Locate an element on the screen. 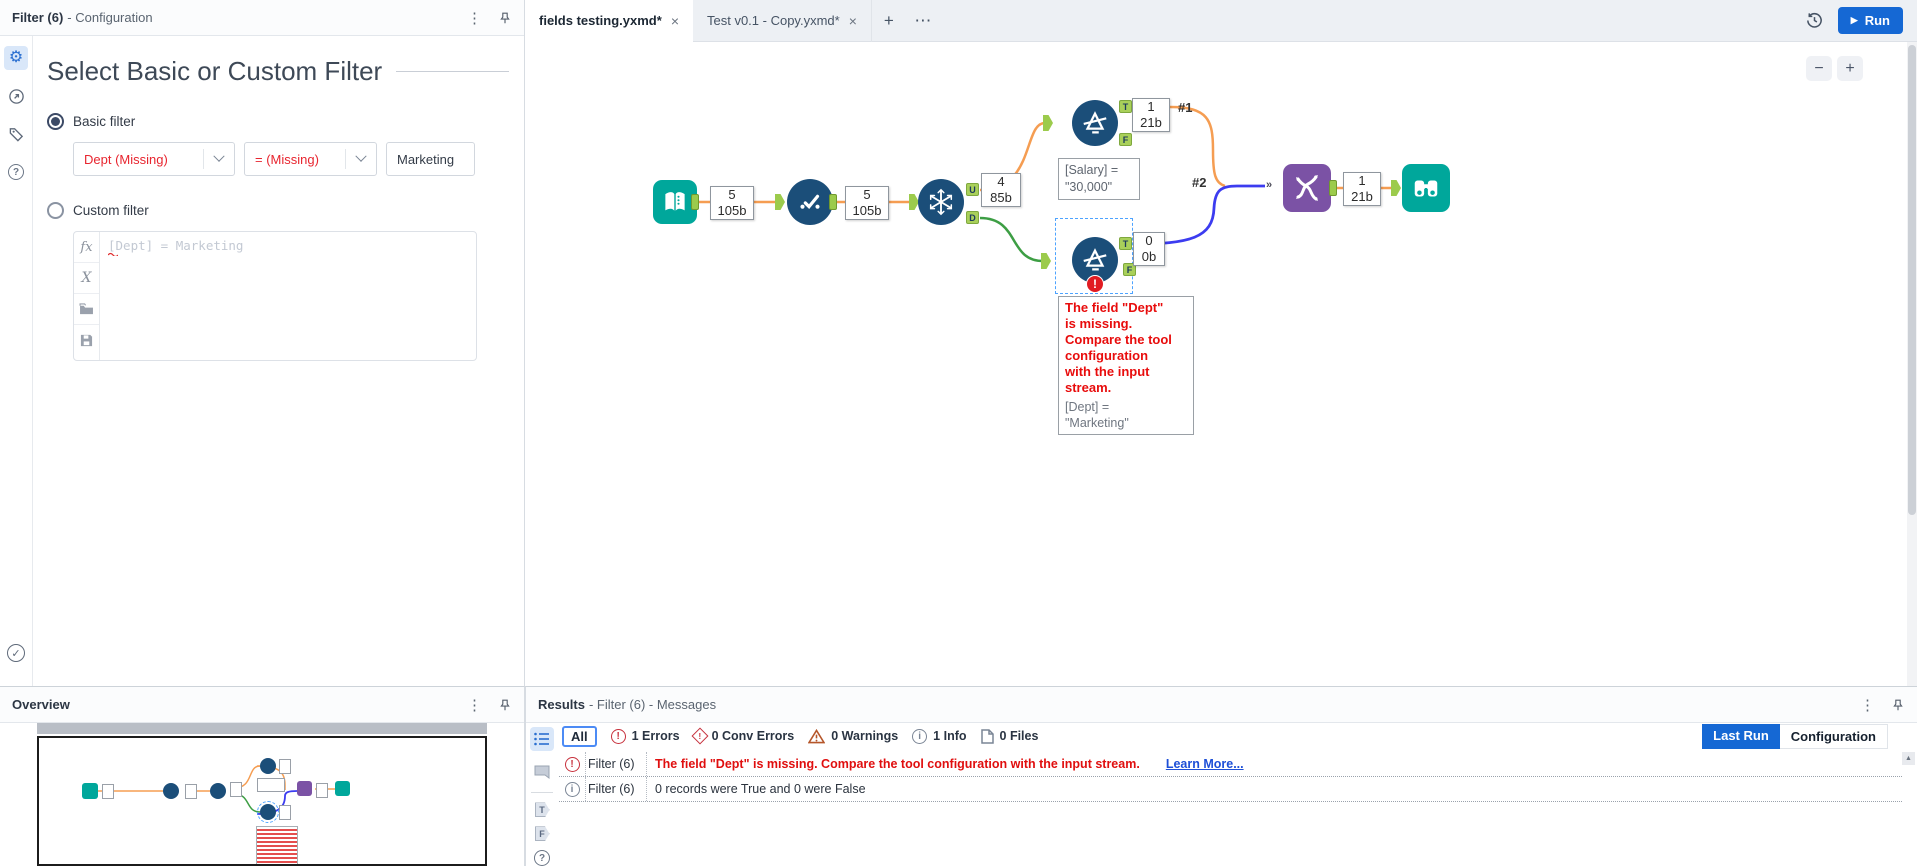 The width and height of the screenshot is (1917, 866). minimap-filter1-tool is located at coordinates (268, 766).